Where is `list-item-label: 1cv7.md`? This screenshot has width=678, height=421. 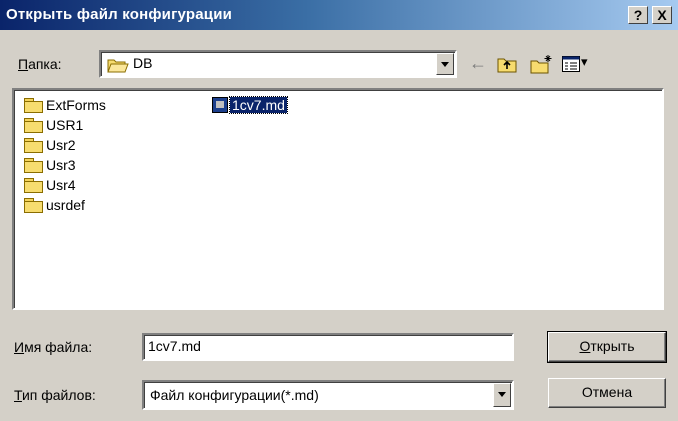
list-item-label: 1cv7.md is located at coordinates (258, 105).